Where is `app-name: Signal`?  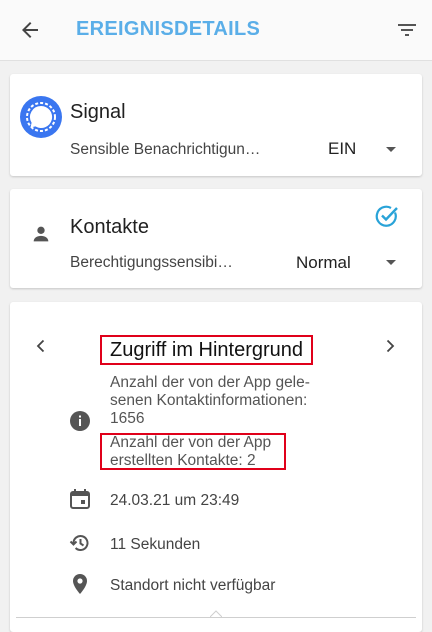
app-name: Signal is located at coordinates (98, 112).